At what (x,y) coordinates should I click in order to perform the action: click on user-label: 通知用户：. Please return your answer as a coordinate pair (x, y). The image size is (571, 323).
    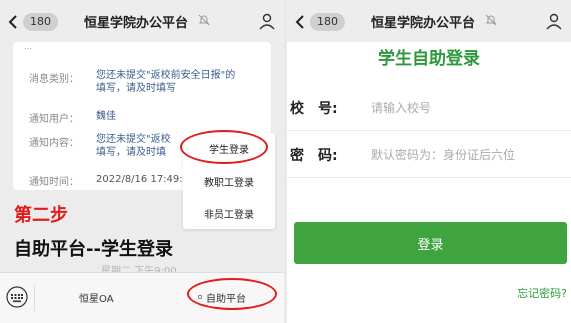
    Looking at the image, I should click on (54, 119).